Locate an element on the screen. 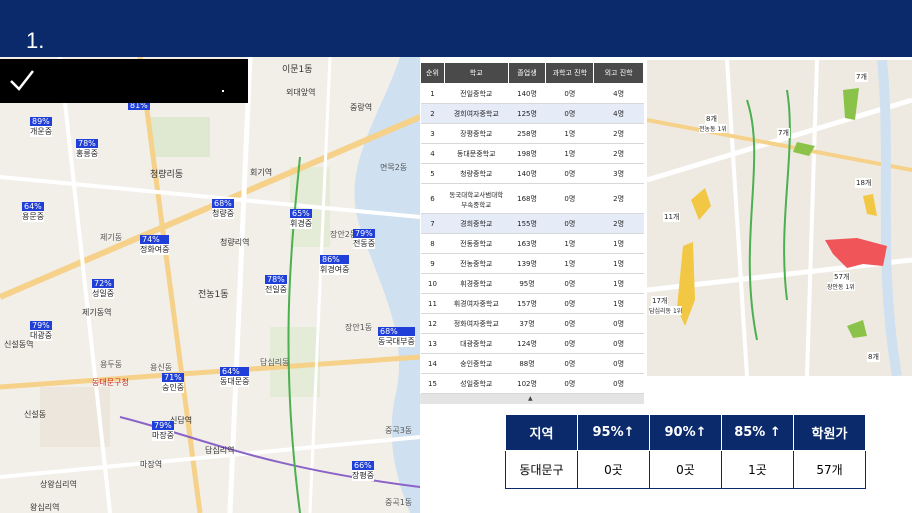 Image resolution: width=912 pixels, height=513 pixels. col-header: 외고 진학 is located at coordinates (618, 73).